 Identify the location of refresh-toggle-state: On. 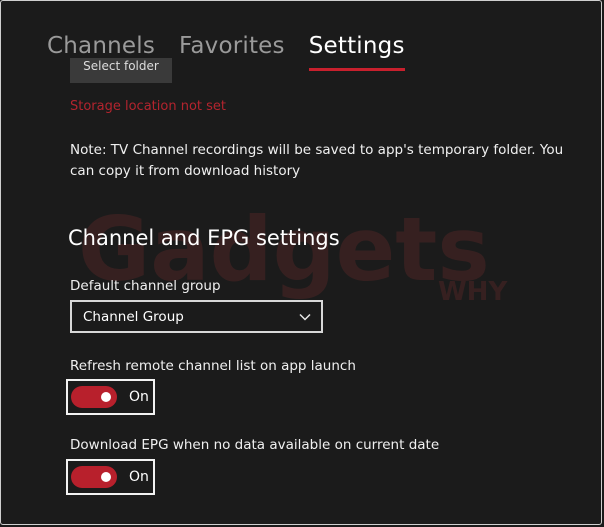
(139, 397).